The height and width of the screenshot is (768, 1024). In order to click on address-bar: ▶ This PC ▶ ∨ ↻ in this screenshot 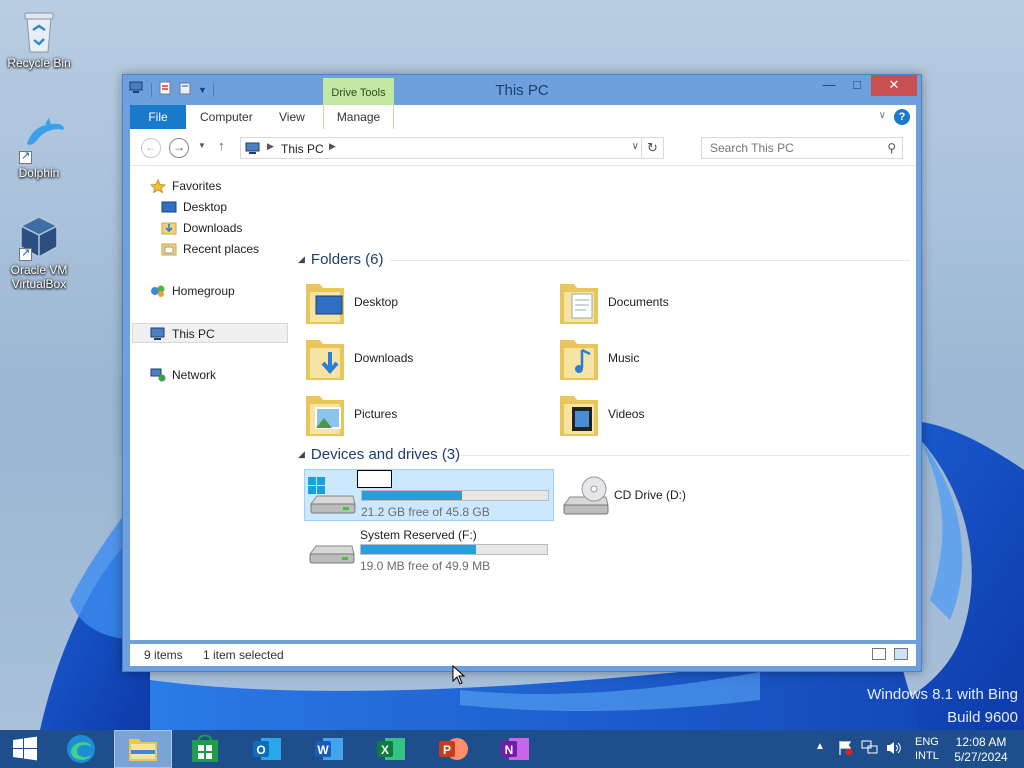, I will do `click(452, 148)`.